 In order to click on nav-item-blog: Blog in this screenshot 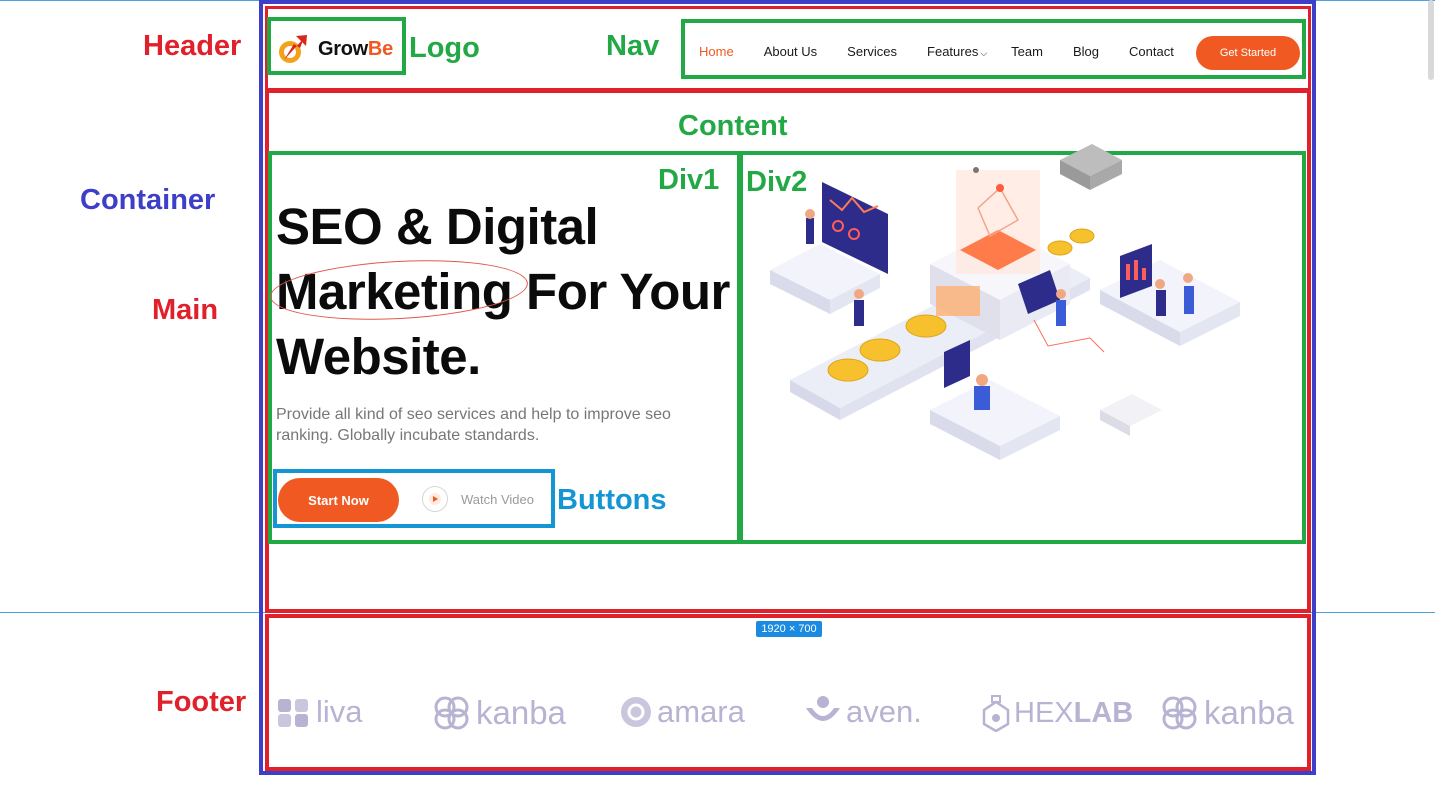, I will do `click(1086, 51)`.